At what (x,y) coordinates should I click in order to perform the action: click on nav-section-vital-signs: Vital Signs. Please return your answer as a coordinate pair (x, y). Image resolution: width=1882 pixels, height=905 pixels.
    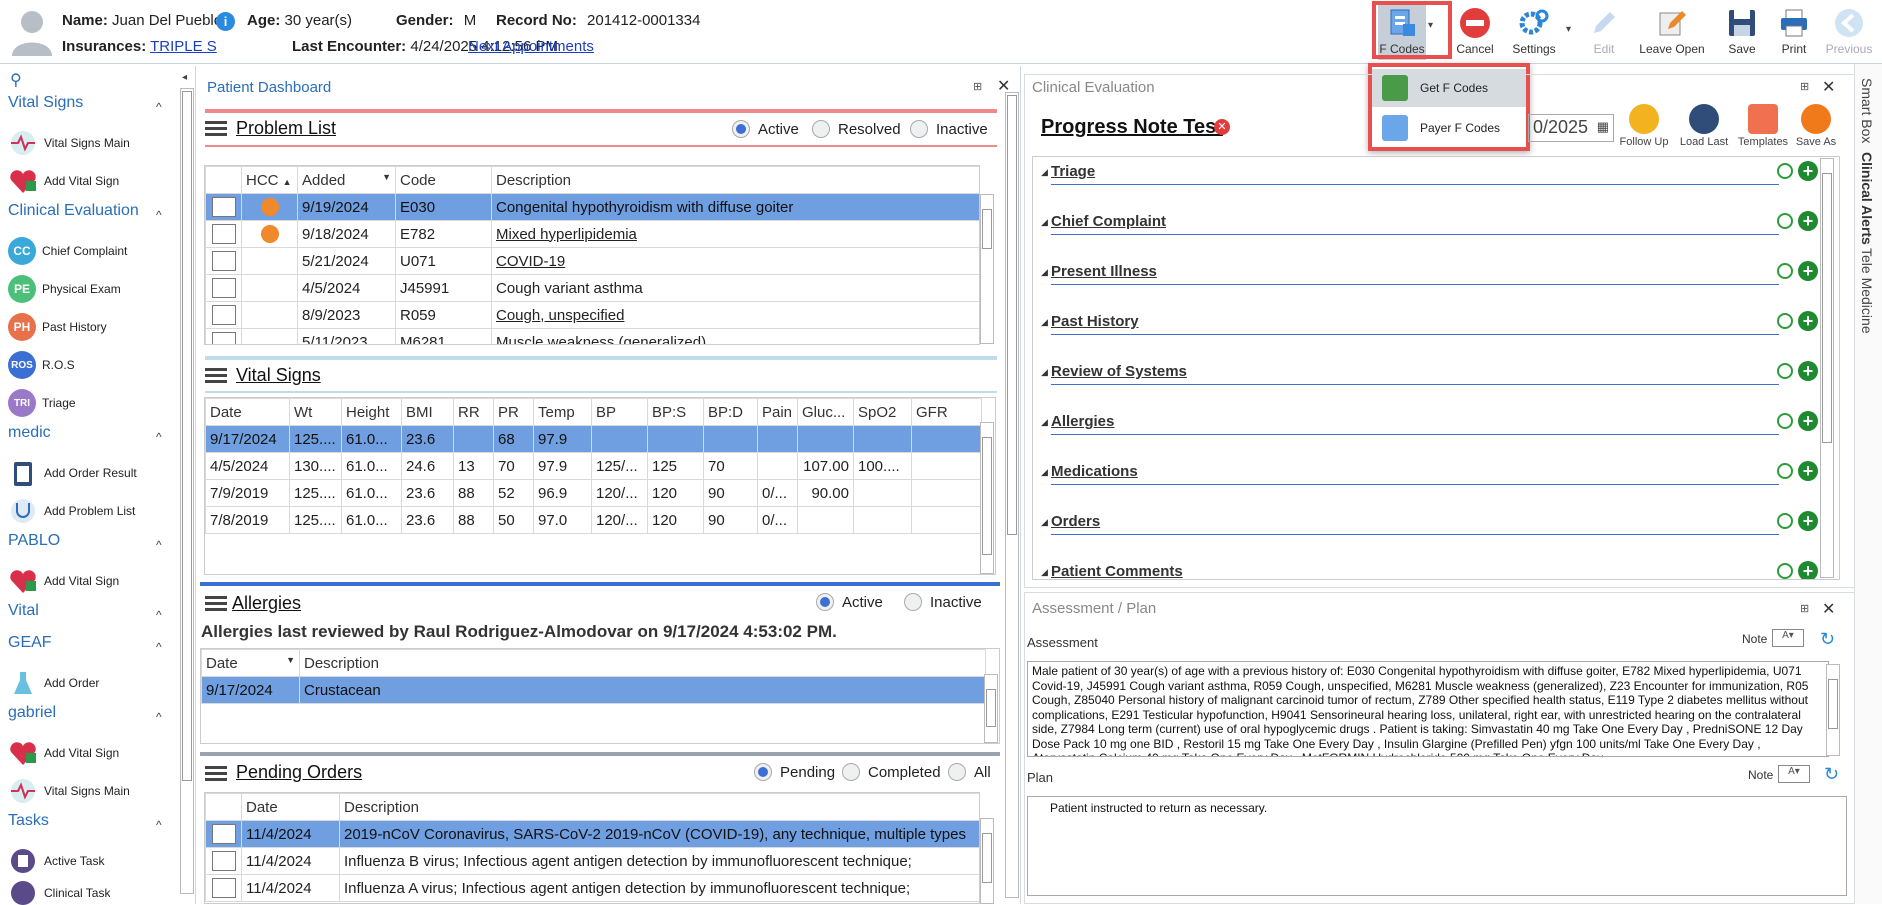
    Looking at the image, I should click on (45, 103).